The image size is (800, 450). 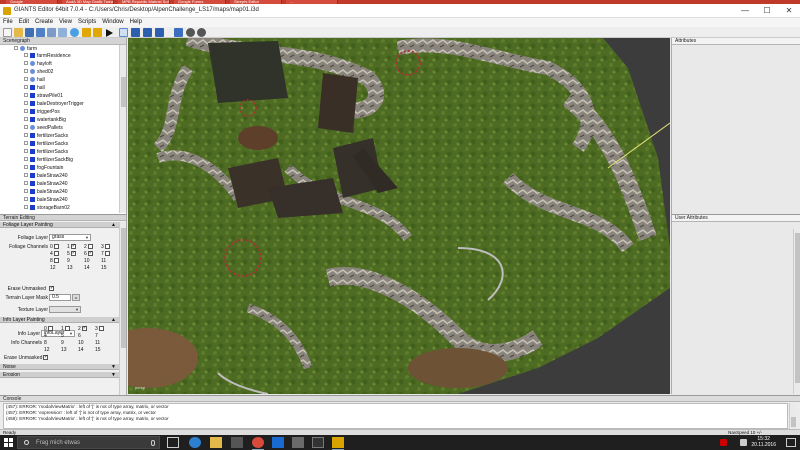 I want to click on terrain-layer-mask-input: 0.5, so click(x=60, y=297).